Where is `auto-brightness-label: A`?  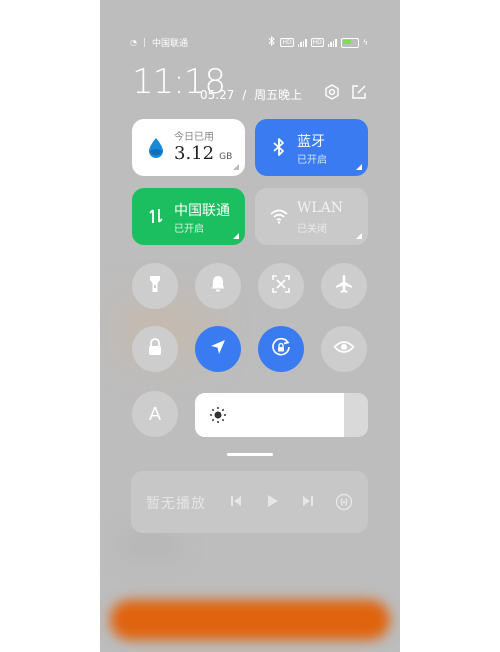 auto-brightness-label: A is located at coordinates (154, 413).